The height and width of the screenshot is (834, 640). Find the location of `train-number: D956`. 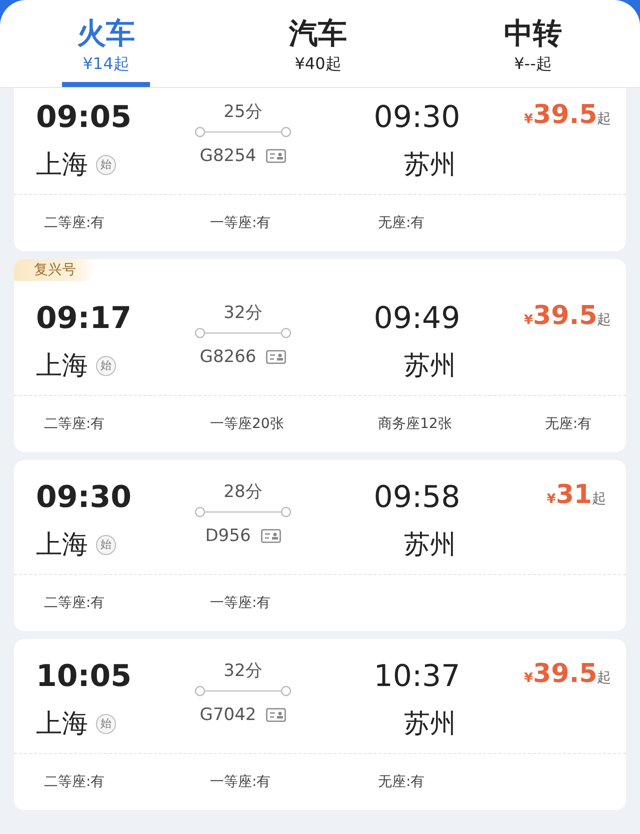

train-number: D956 is located at coordinates (228, 536).